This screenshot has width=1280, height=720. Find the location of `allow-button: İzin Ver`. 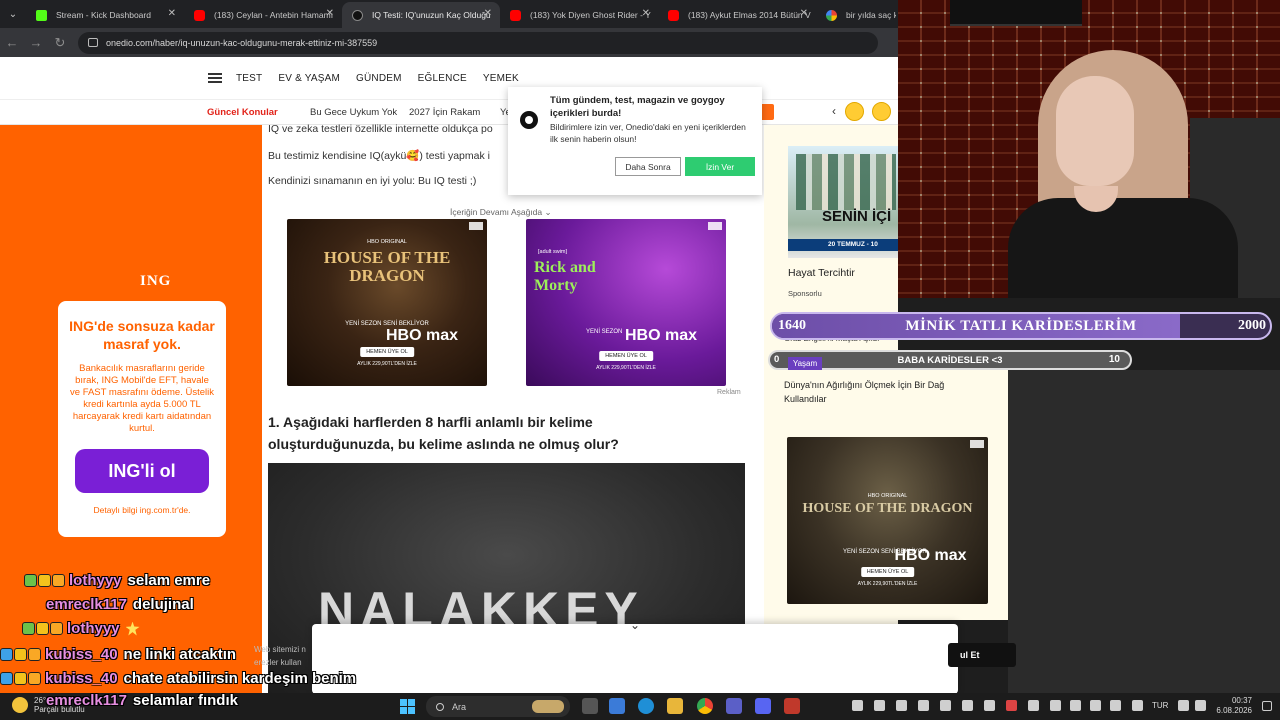

allow-button: İzin Ver is located at coordinates (720, 166).